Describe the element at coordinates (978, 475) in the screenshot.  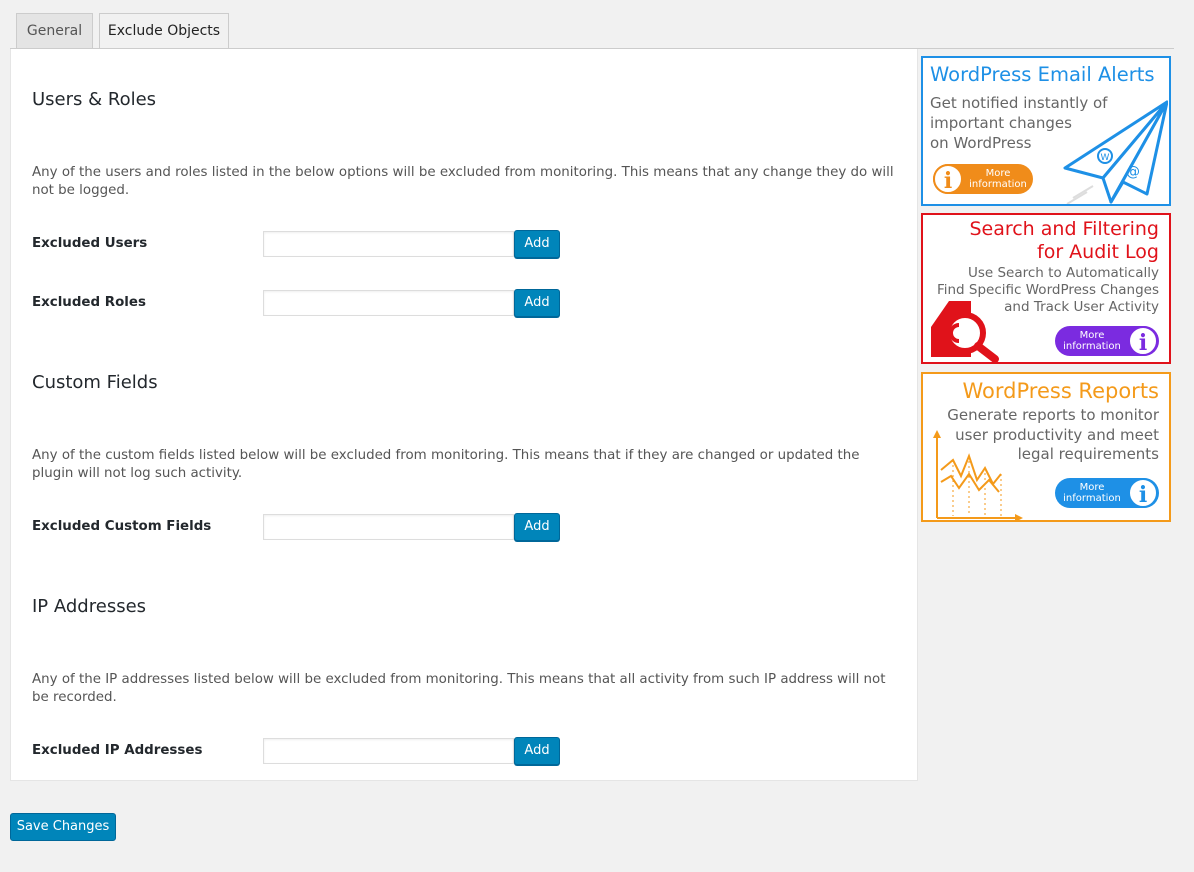
I see `chart-graph-icon` at that location.